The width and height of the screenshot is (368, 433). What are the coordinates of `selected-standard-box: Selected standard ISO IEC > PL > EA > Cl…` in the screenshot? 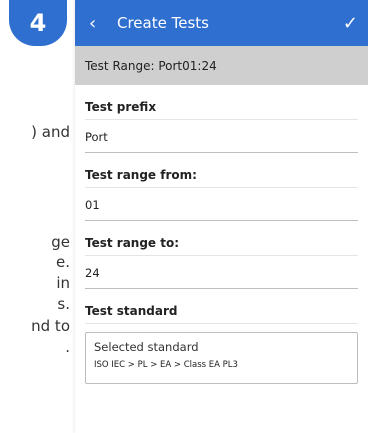 It's located at (221, 358).